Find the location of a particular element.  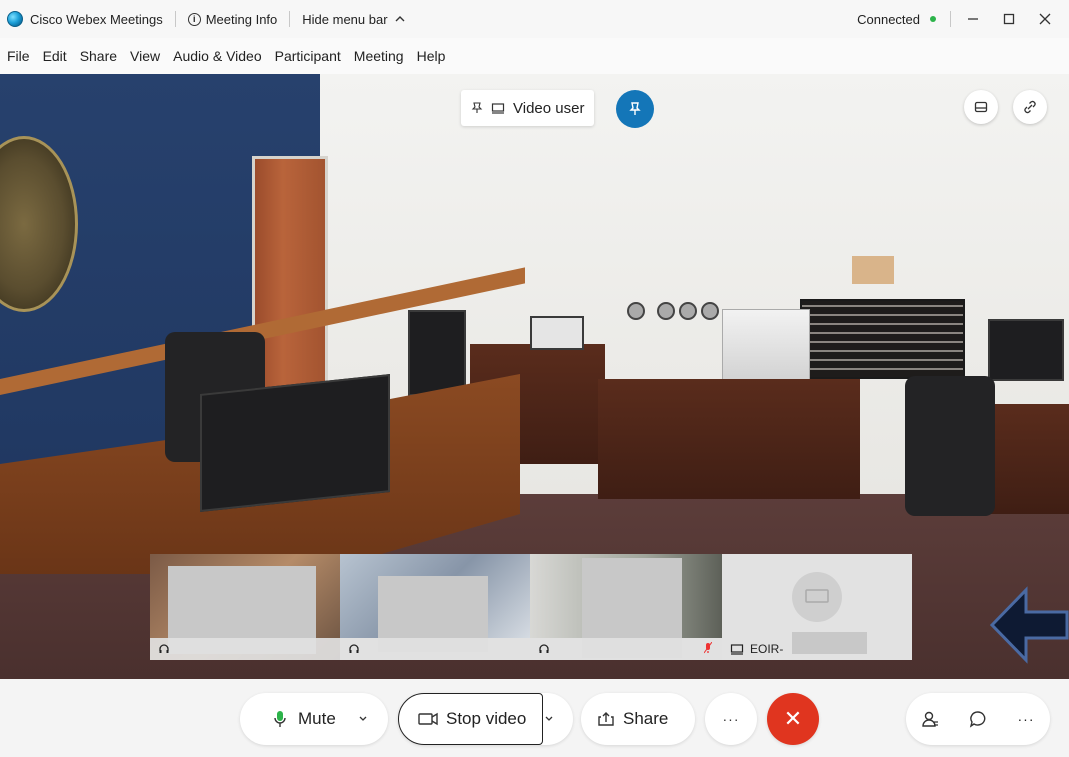

menu-help: Help is located at coordinates (431, 56).